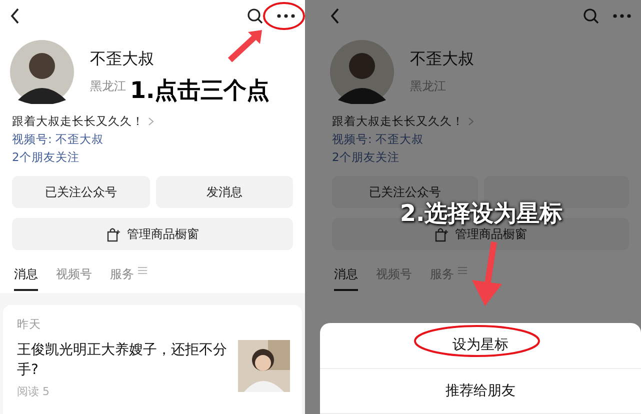  I want to click on sheet-option: 推荐给朋友, so click(480, 391).